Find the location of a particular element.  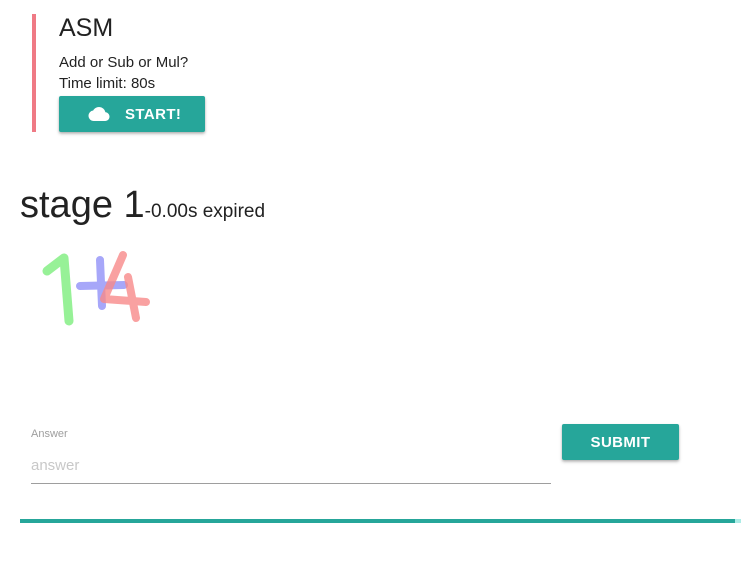

start-button-label: START! is located at coordinates (153, 114).